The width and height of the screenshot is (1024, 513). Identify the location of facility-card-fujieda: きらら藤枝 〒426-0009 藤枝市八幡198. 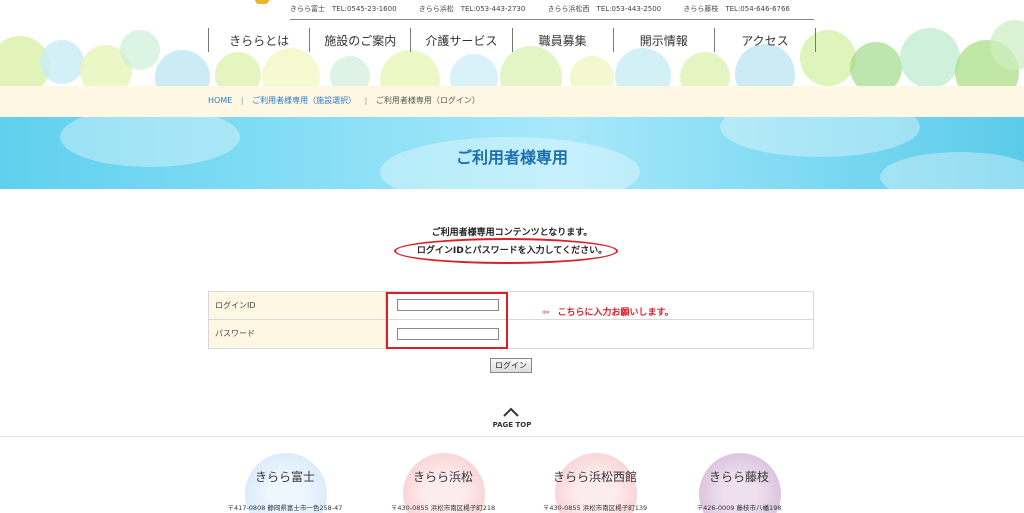
(739, 483).